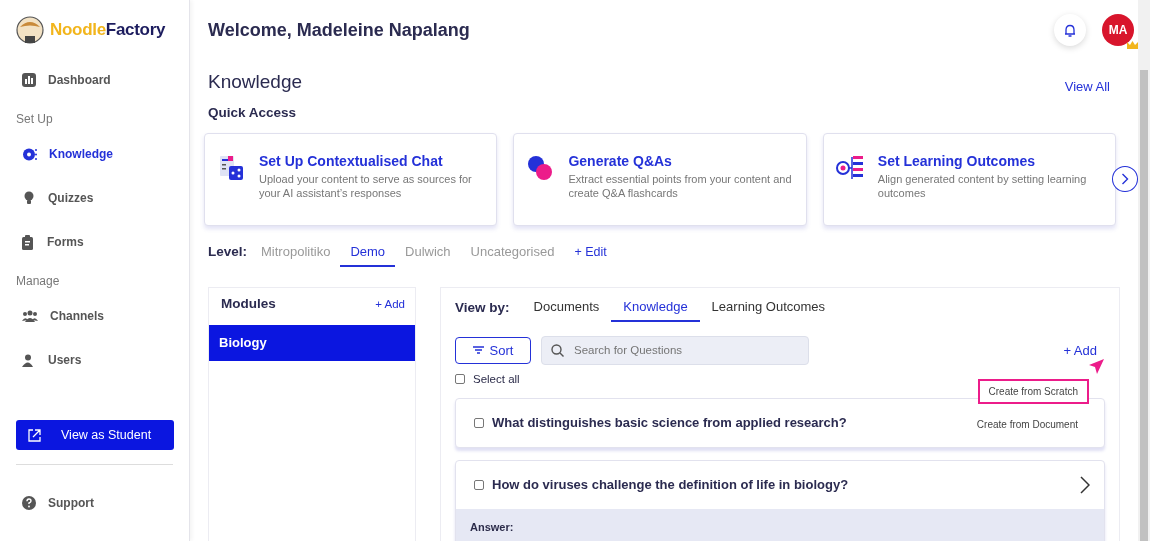 This screenshot has height=541, width=1150. I want to click on lightbulb-icon, so click(29, 198).